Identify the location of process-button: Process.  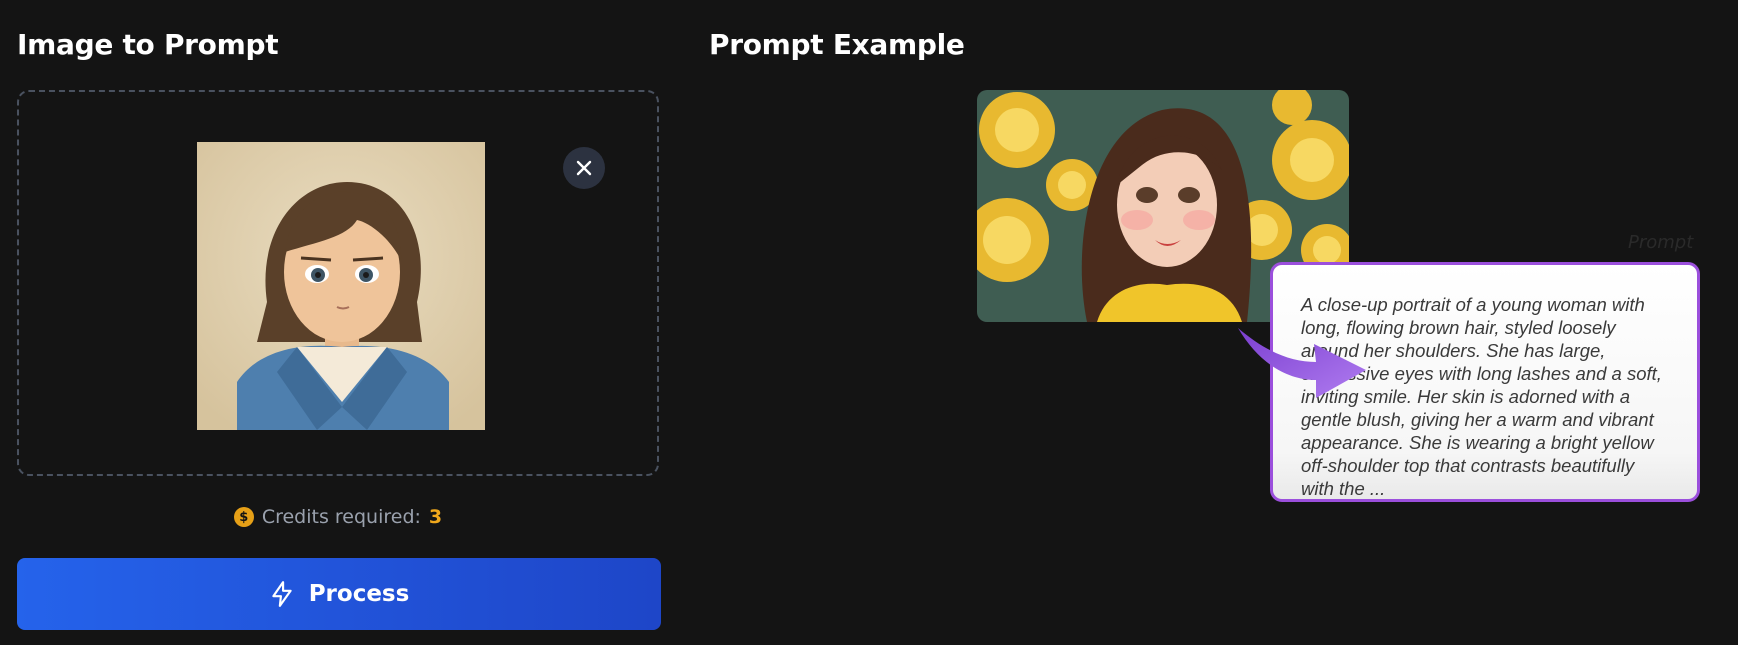
(339, 594).